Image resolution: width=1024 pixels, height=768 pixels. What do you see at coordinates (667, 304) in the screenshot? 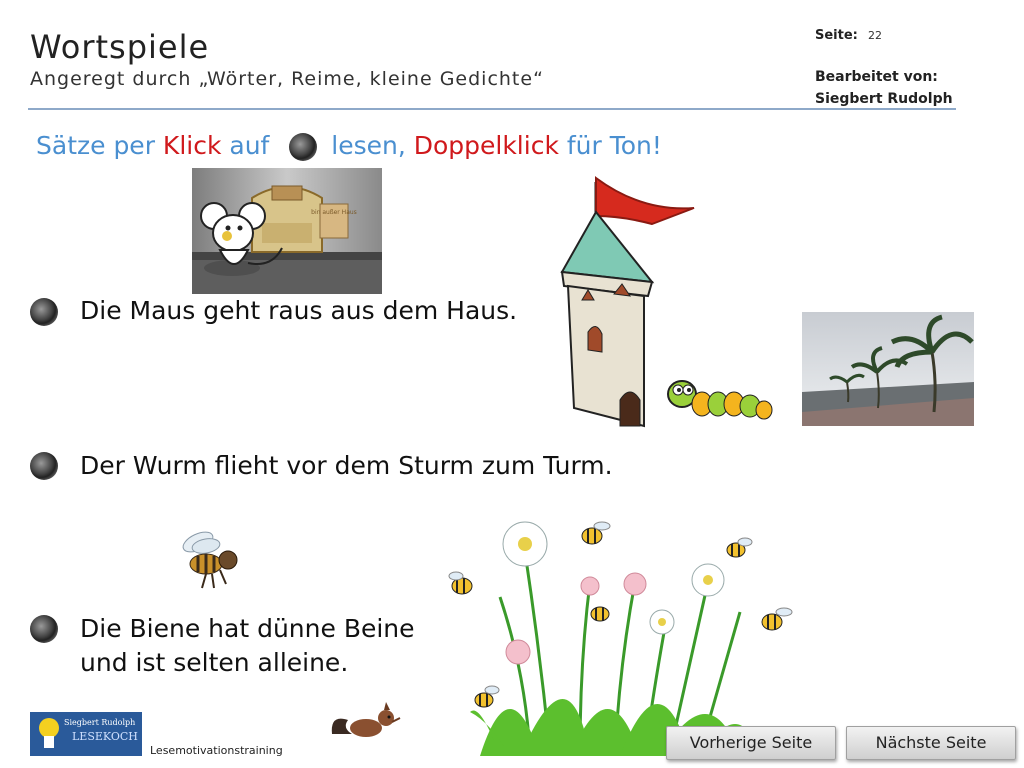
I see `tower-worm-image` at bounding box center [667, 304].